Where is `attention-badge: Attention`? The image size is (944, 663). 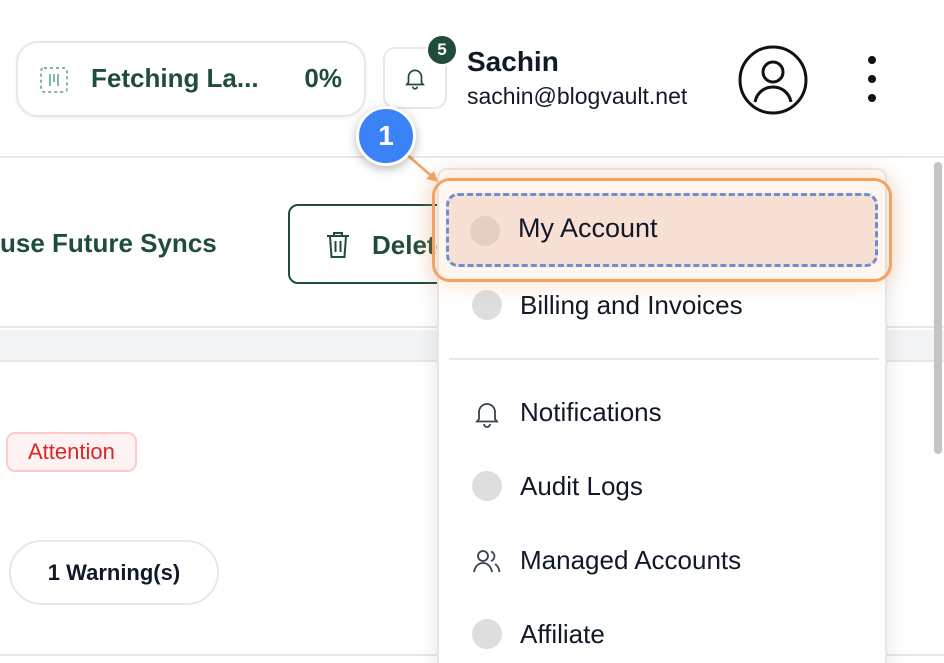
attention-badge: Attention is located at coordinates (71, 452).